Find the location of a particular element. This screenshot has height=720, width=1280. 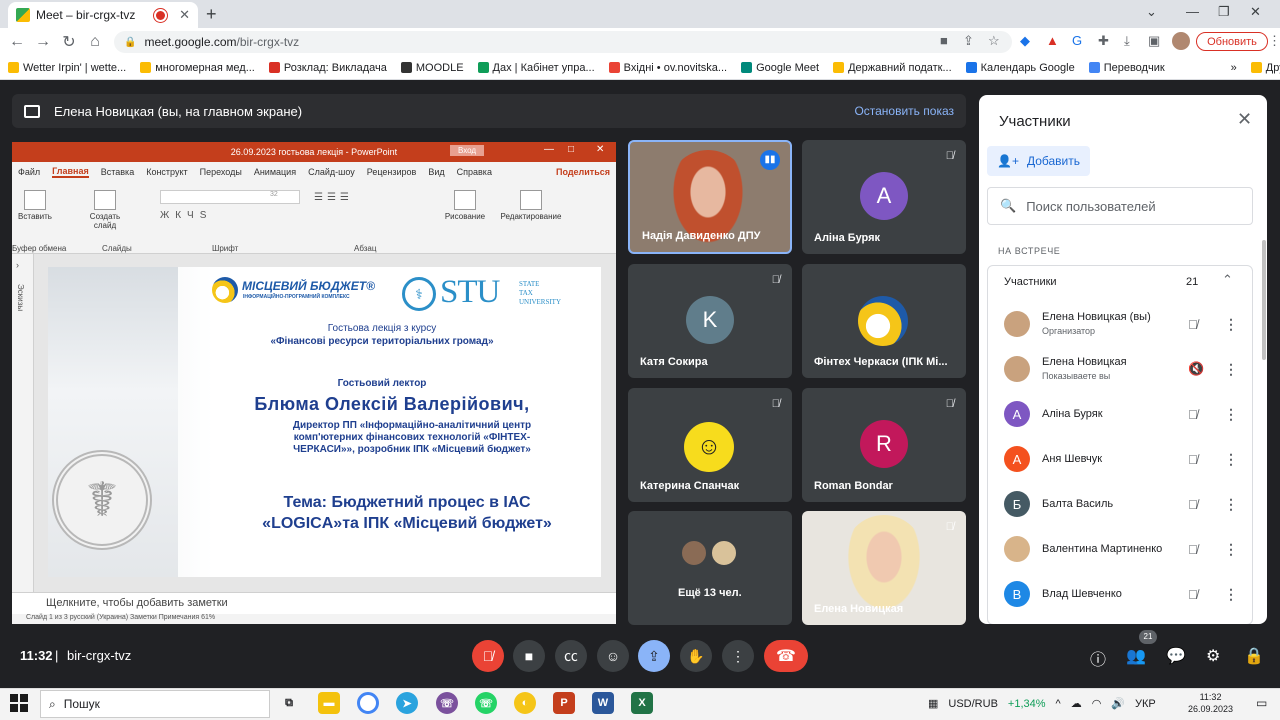

participant-row: A Аня Шевчук 🎙̸ ⋮ is located at coordinates (1129, 459).